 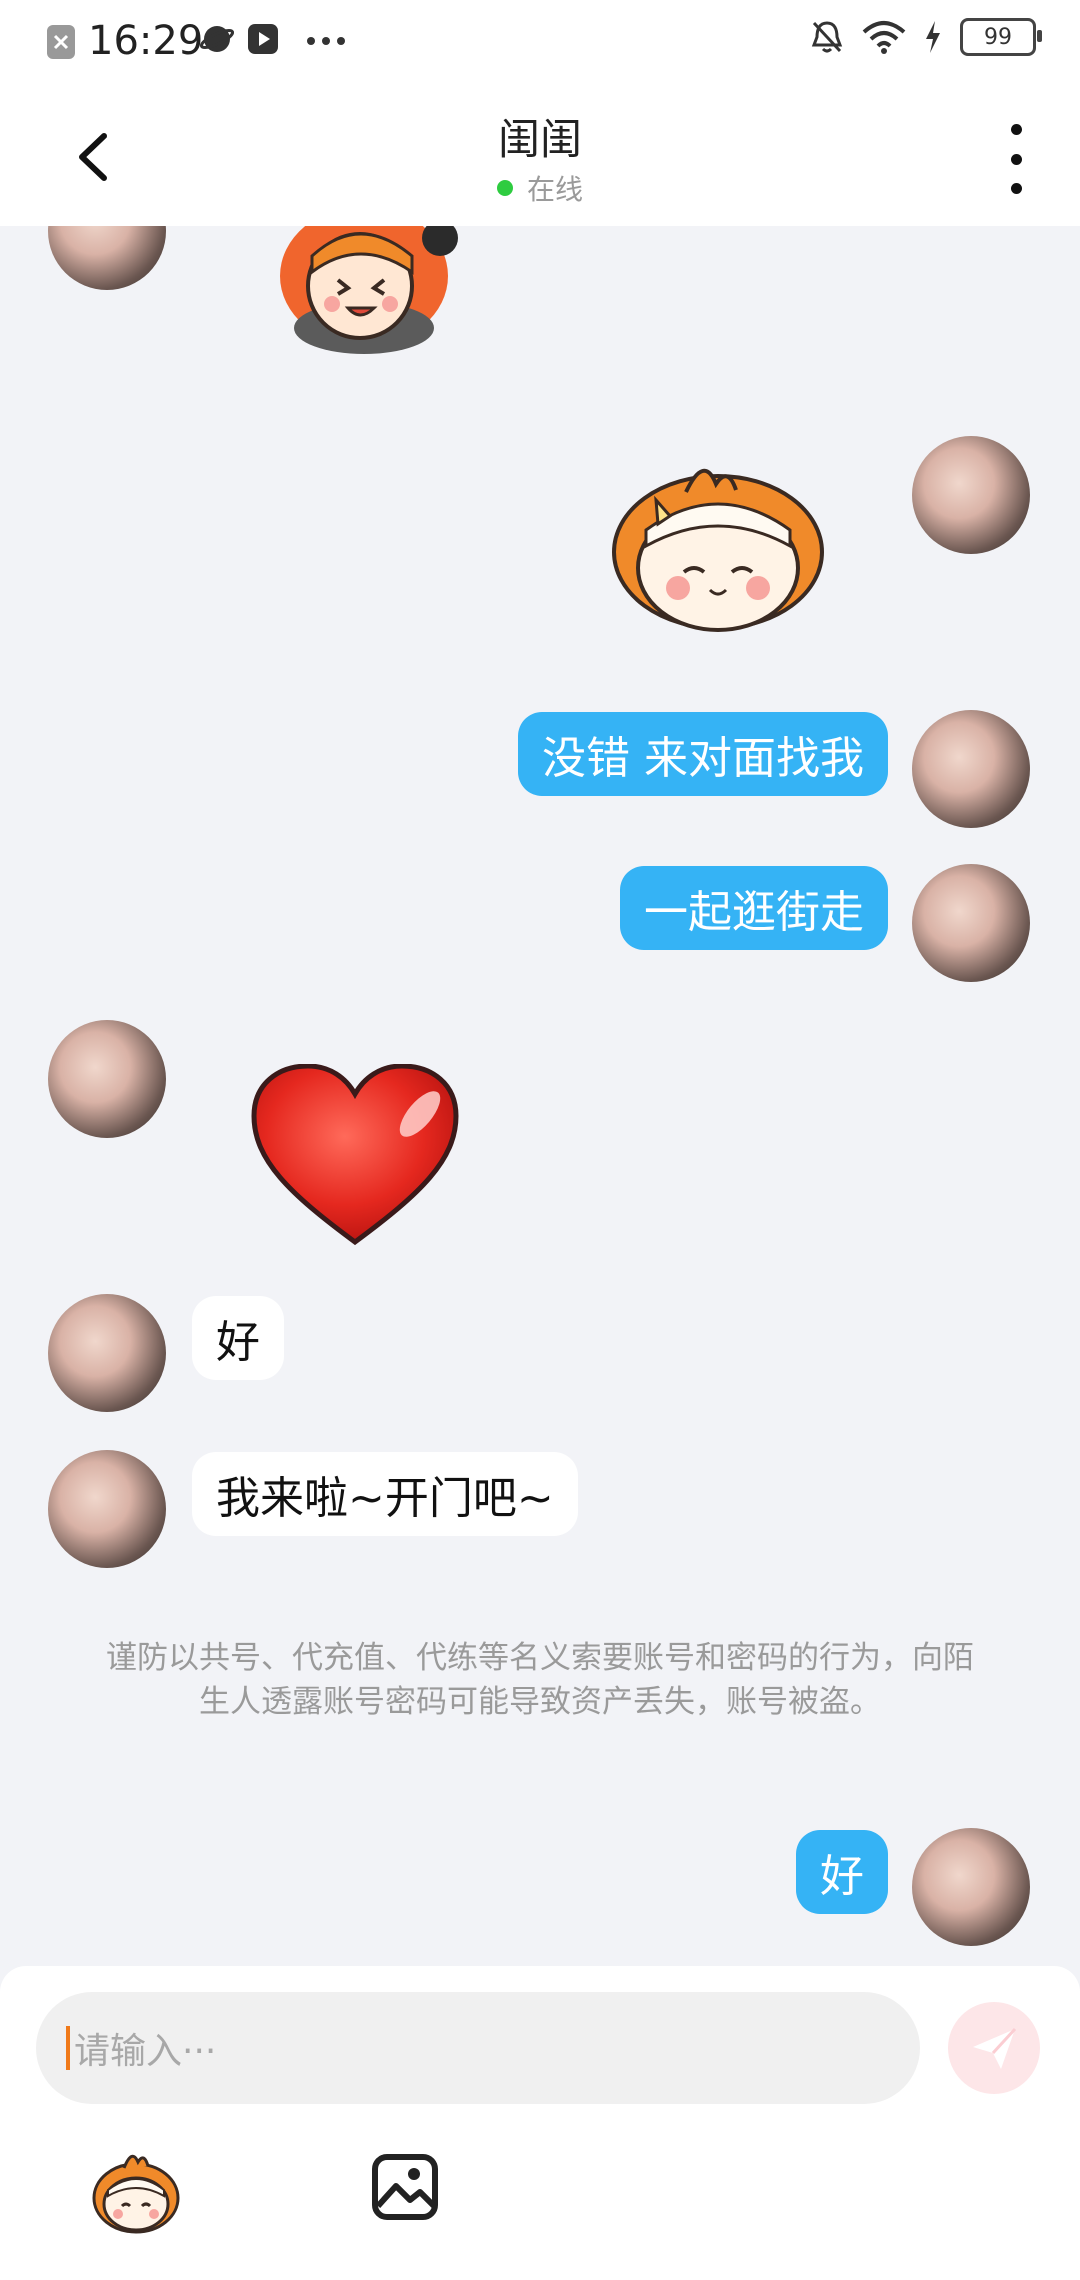 What do you see at coordinates (263, 39) in the screenshot?
I see `play-icon` at bounding box center [263, 39].